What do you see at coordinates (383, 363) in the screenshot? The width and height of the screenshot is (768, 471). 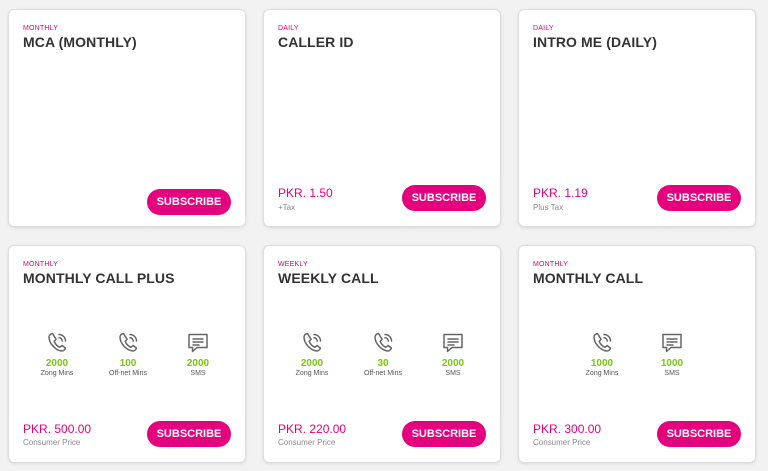 I see `feature-value: 30` at bounding box center [383, 363].